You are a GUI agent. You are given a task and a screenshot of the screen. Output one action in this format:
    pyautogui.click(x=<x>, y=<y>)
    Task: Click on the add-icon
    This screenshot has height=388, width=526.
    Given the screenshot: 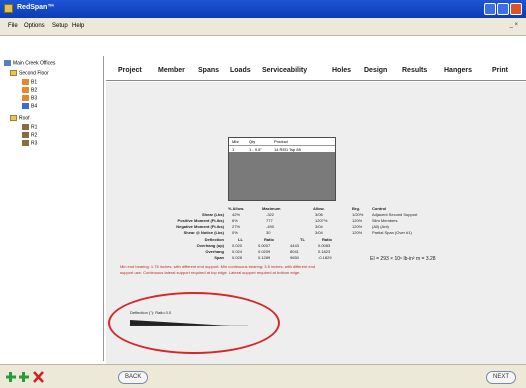 What is the action you would take?
    pyautogui.click(x=11, y=377)
    